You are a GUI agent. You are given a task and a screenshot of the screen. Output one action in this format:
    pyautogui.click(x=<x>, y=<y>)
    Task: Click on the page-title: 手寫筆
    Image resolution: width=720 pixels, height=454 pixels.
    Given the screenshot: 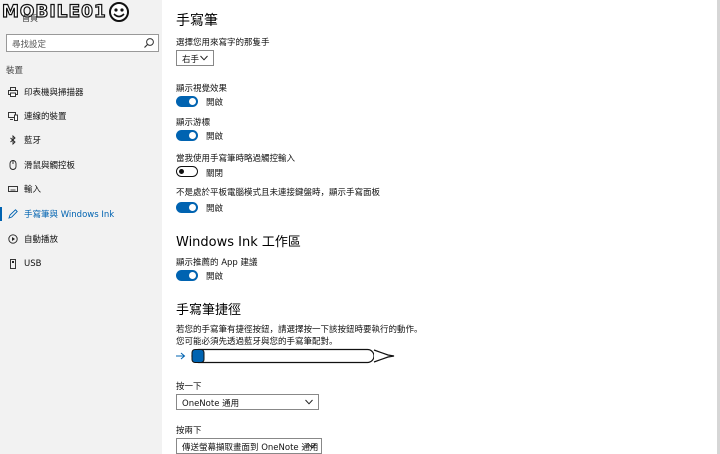 What is the action you would take?
    pyautogui.click(x=197, y=21)
    